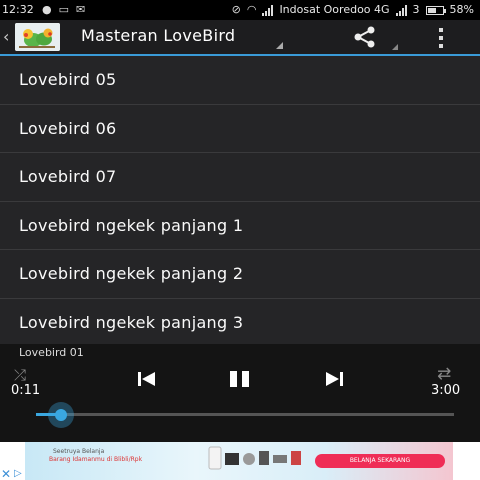 Image resolution: width=480 pixels, height=480 pixels. Describe the element at coordinates (255, 458) in the screenshot. I see `ad-product-image` at that location.